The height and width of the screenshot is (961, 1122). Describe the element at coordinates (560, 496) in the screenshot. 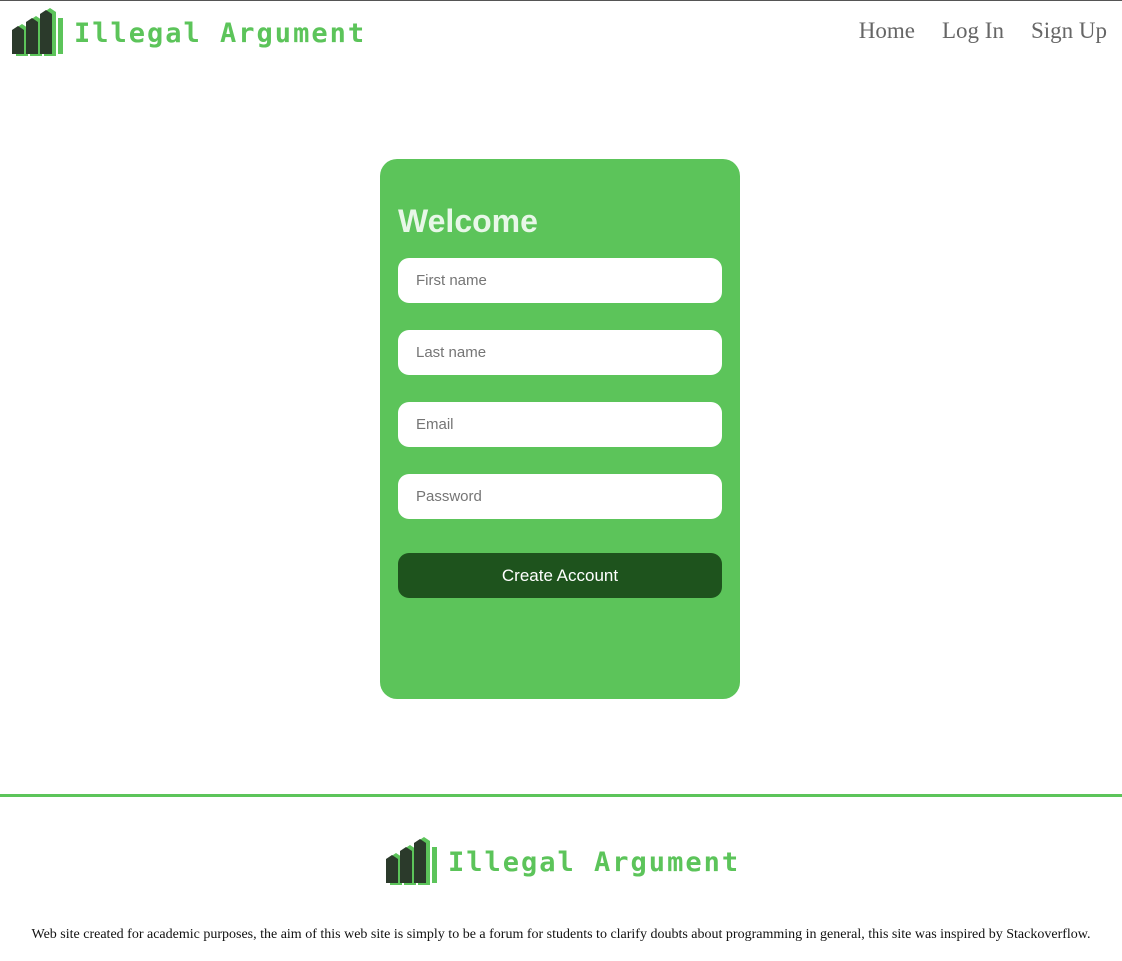

I see `password-input` at that location.